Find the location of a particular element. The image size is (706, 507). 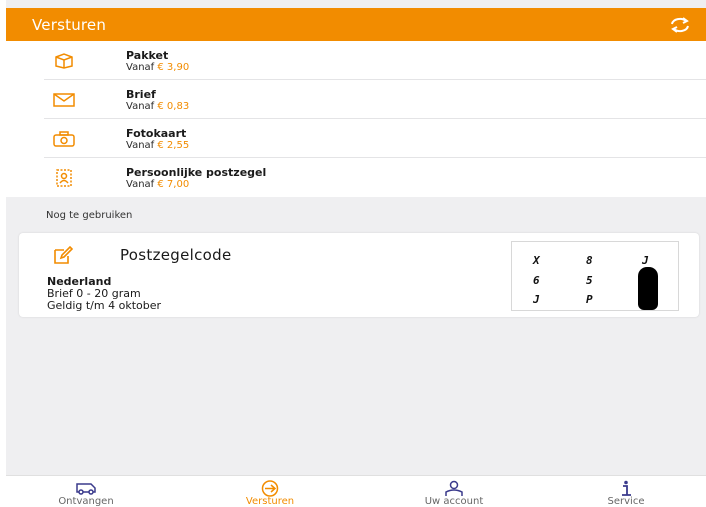

redaction-blot is located at coordinates (648, 288).